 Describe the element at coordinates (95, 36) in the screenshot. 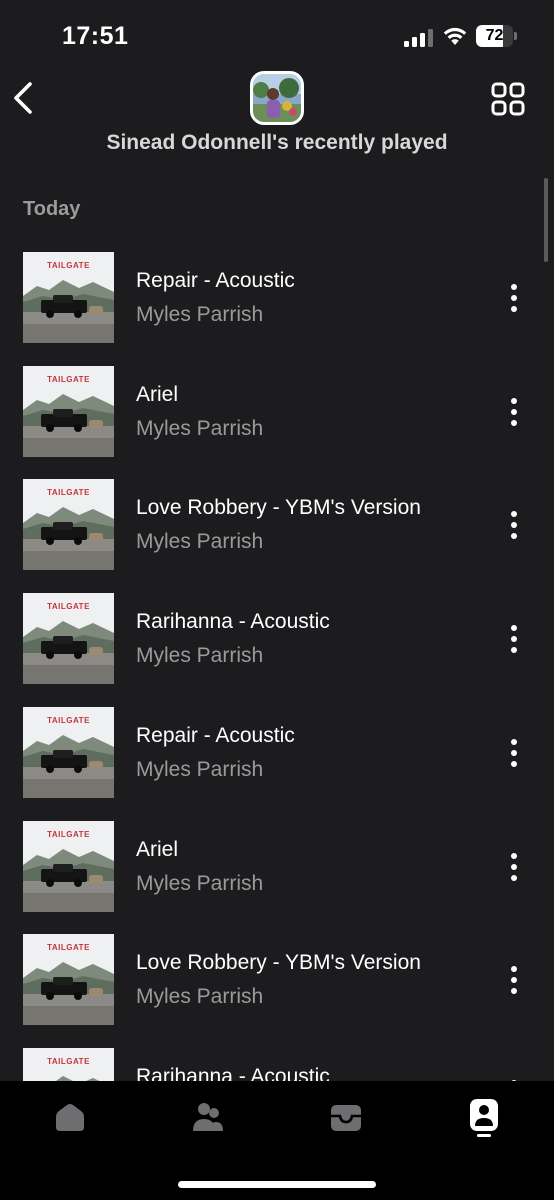

I see `status-time: 17:51` at that location.